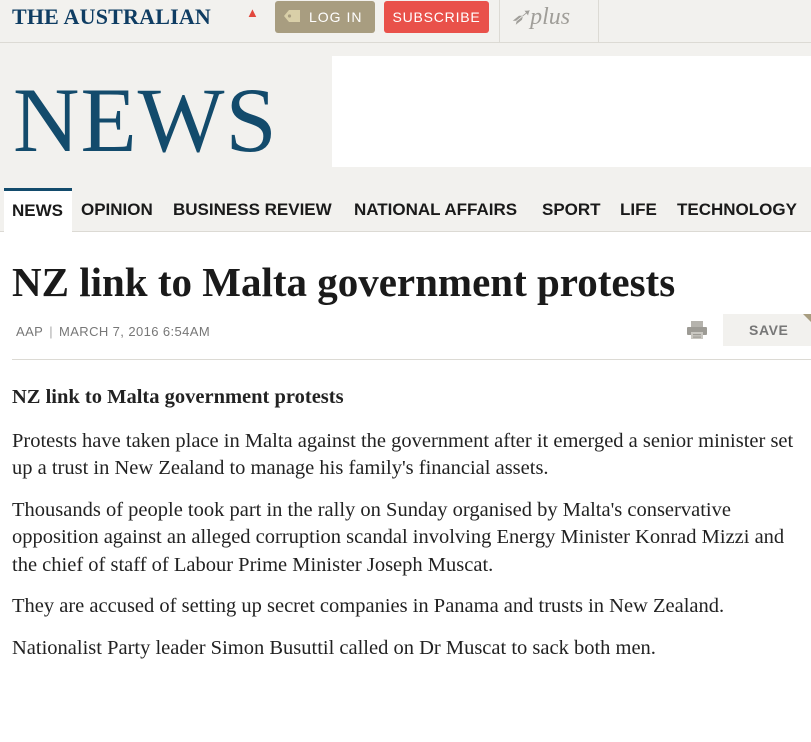 This screenshot has height=742, width=811. I want to click on article-divider, so click(411, 359).